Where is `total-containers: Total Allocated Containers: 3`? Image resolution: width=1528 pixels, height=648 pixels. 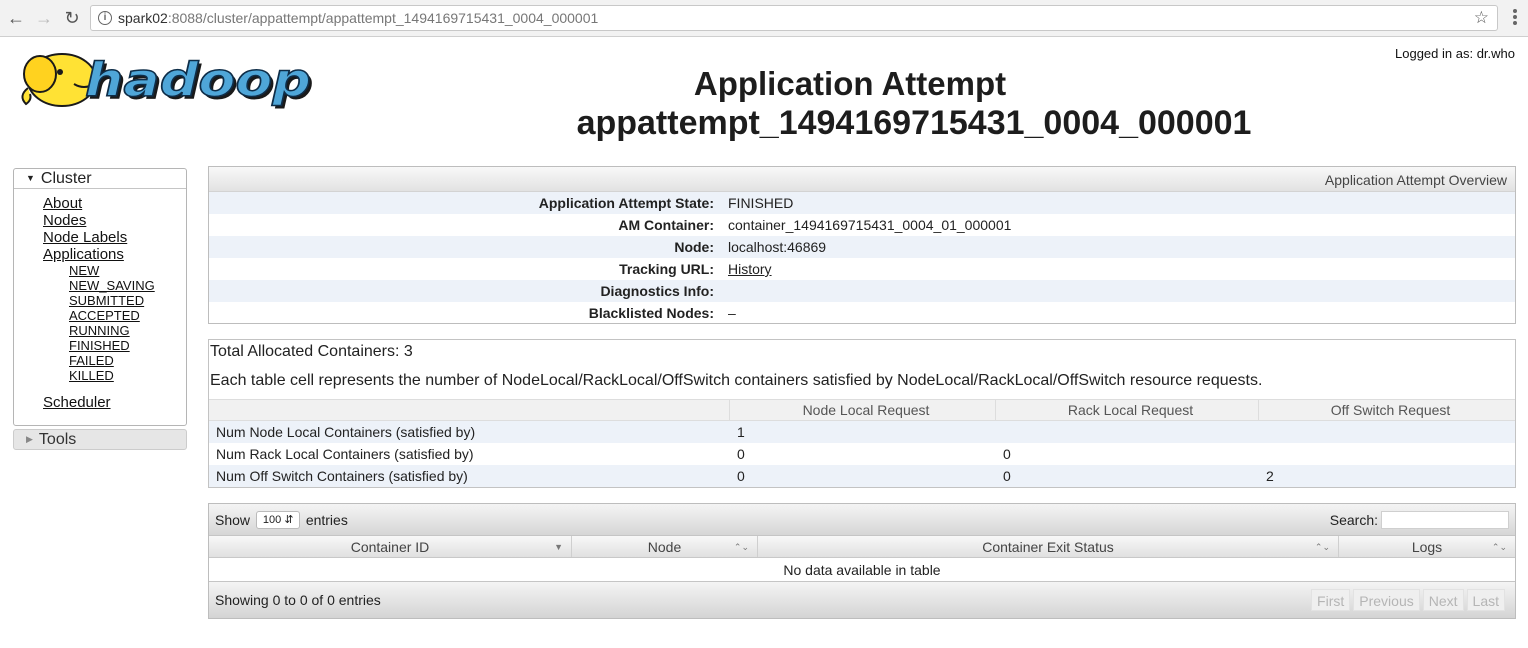 total-containers: Total Allocated Containers: 3 is located at coordinates (311, 351).